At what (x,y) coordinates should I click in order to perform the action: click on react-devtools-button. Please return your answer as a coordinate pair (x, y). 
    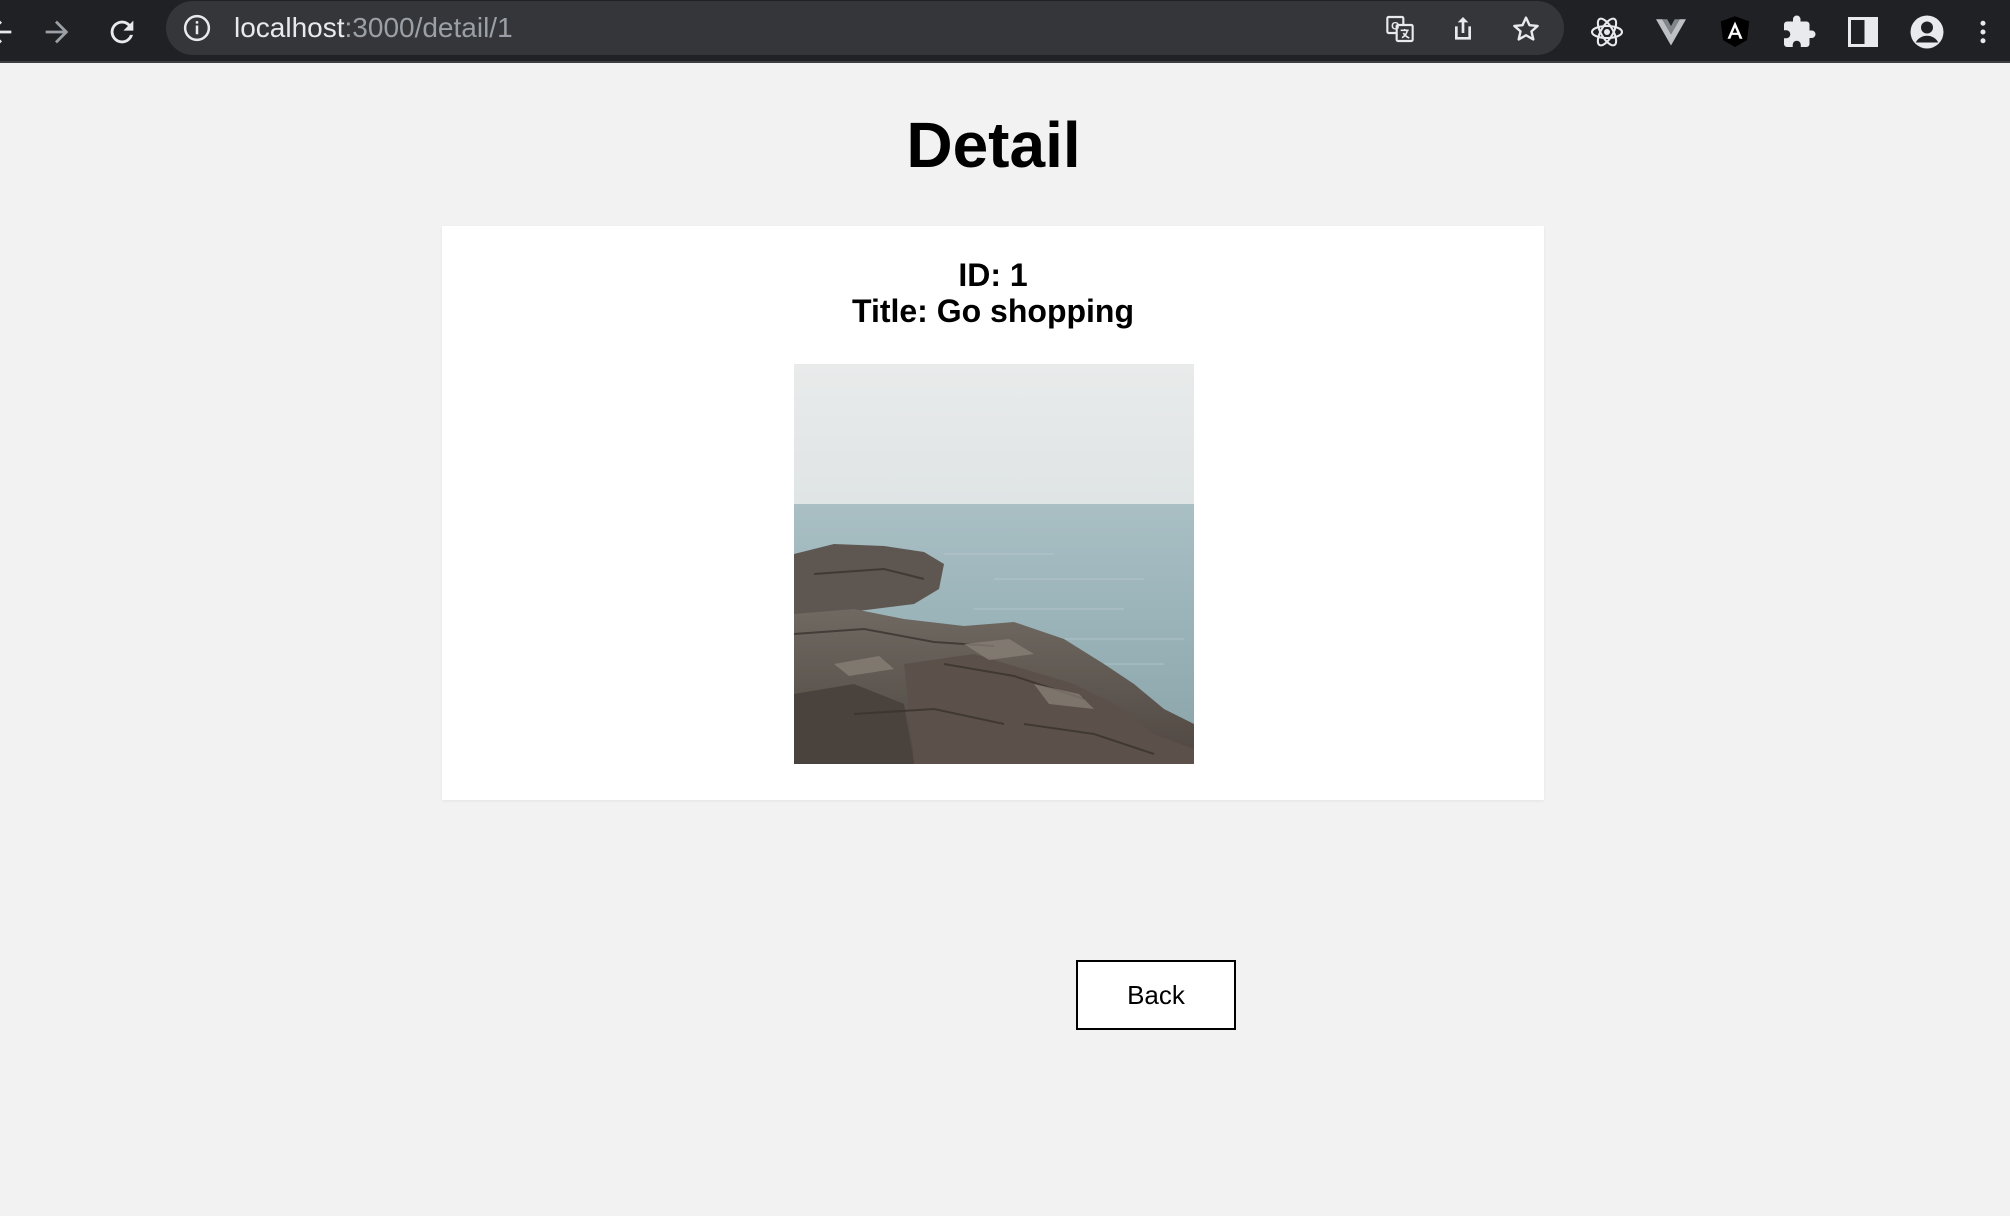
    Looking at the image, I should click on (1607, 32).